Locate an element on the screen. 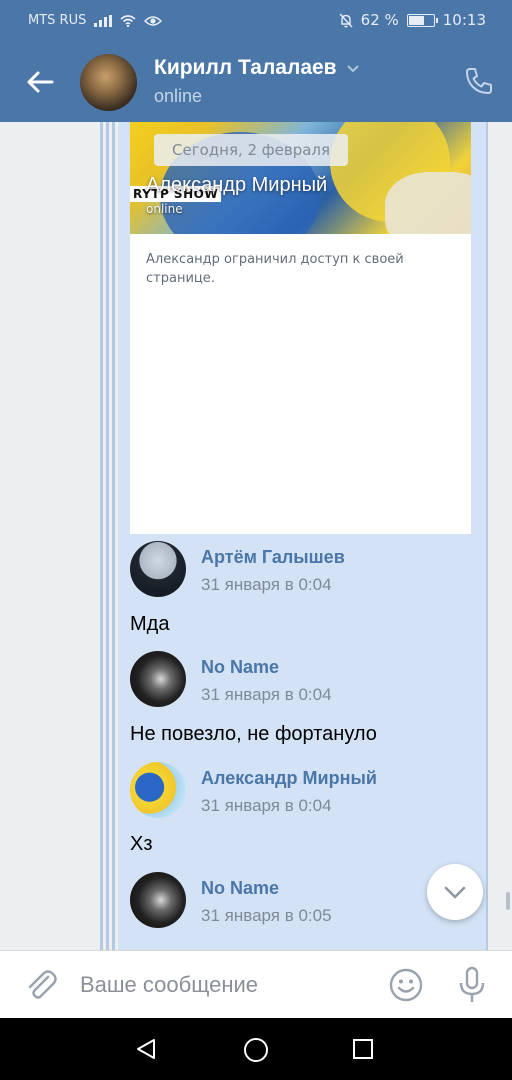  back-arrow-icon is located at coordinates (40, 82).